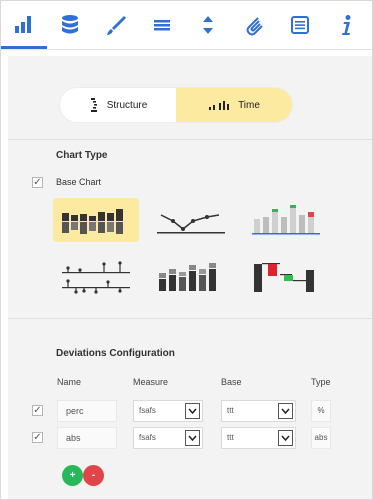 The height and width of the screenshot is (500, 373). I want to click on chart-type-heading: Chart Type, so click(82, 155).